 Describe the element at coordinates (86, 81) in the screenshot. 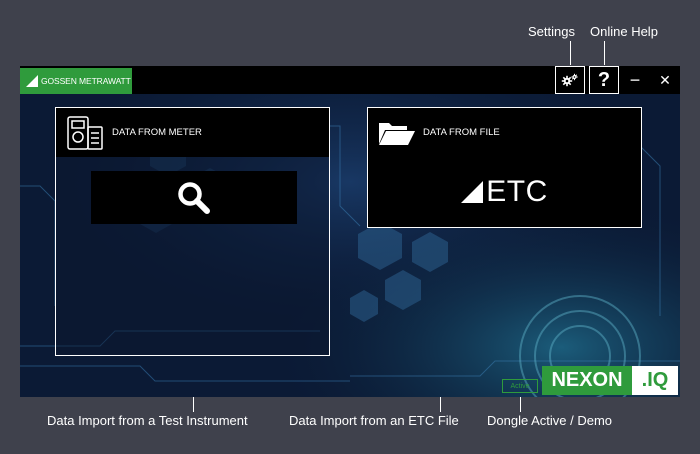

I see `logo-text: GOSSEN METRAWATT` at that location.